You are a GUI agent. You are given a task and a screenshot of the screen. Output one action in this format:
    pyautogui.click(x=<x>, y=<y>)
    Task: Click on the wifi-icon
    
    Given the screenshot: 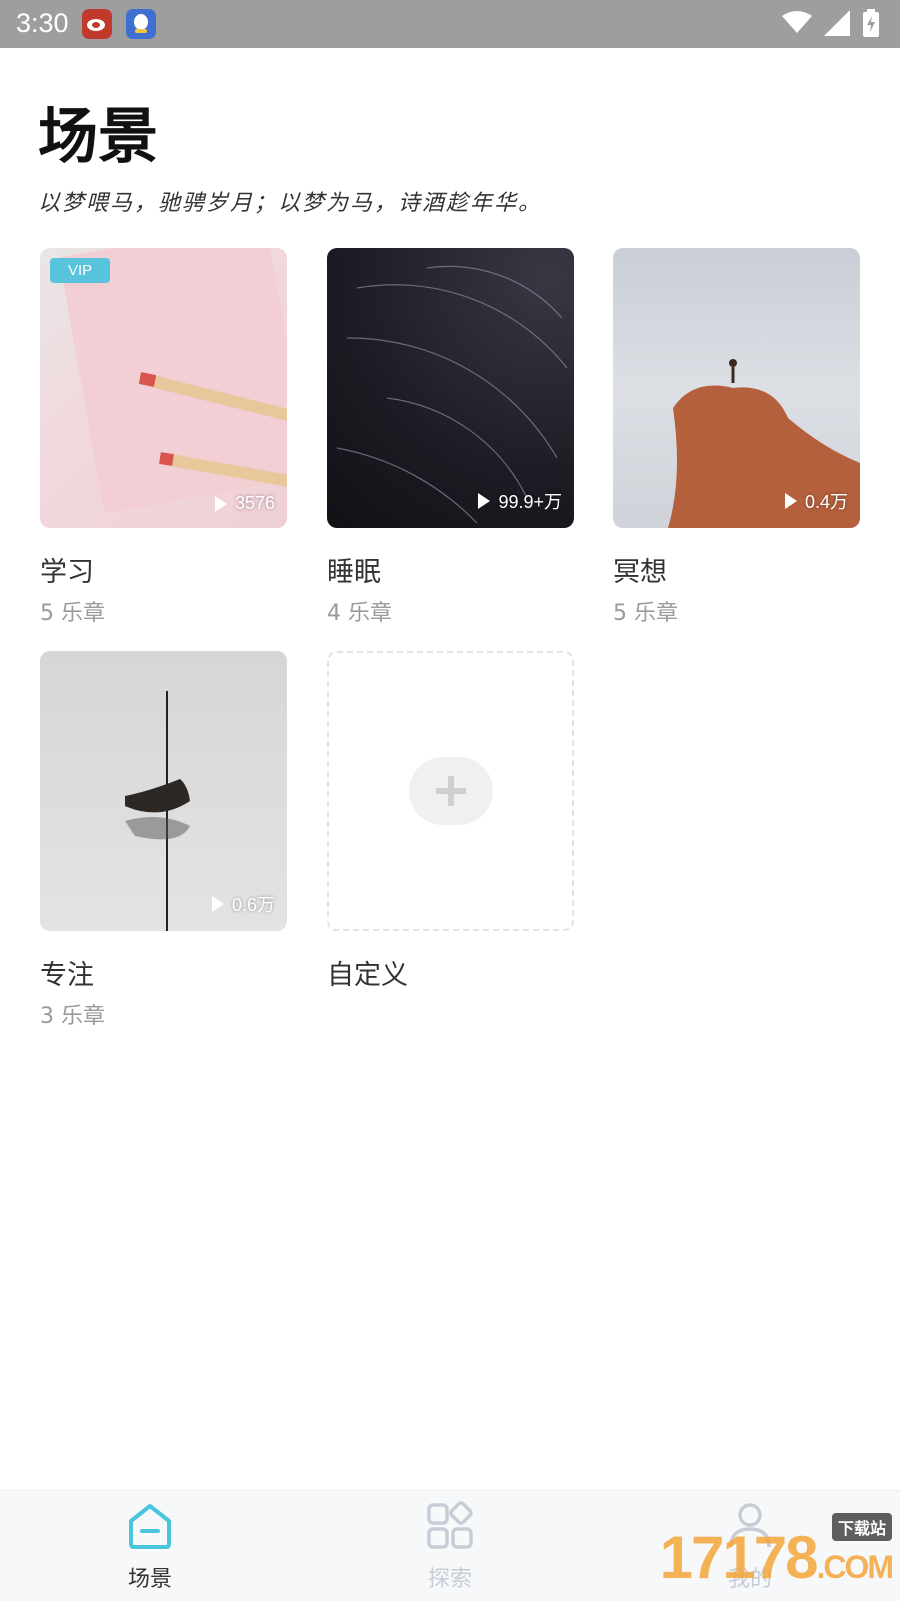 What is the action you would take?
    pyautogui.click(x=797, y=22)
    